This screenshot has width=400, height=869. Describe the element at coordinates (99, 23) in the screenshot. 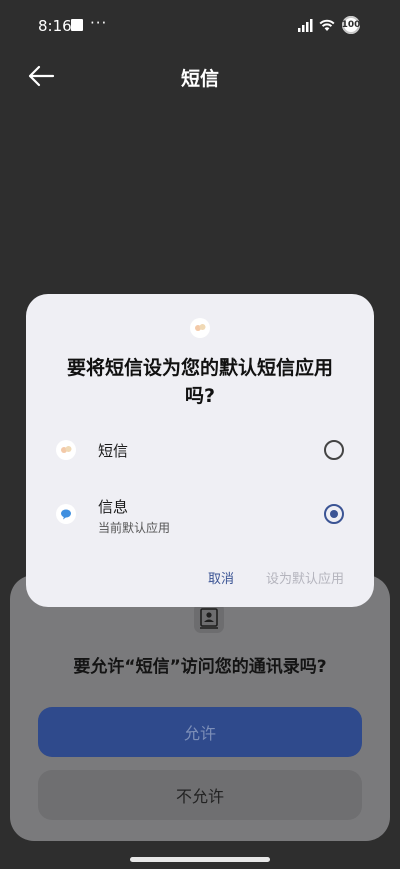

I see `more-notifications-icon: ···` at that location.